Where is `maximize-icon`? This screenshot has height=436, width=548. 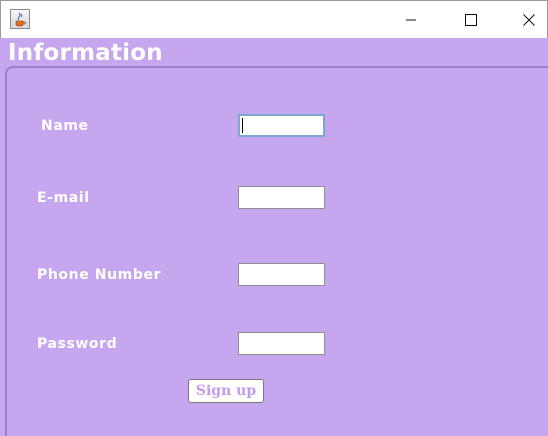 maximize-icon is located at coordinates (471, 20).